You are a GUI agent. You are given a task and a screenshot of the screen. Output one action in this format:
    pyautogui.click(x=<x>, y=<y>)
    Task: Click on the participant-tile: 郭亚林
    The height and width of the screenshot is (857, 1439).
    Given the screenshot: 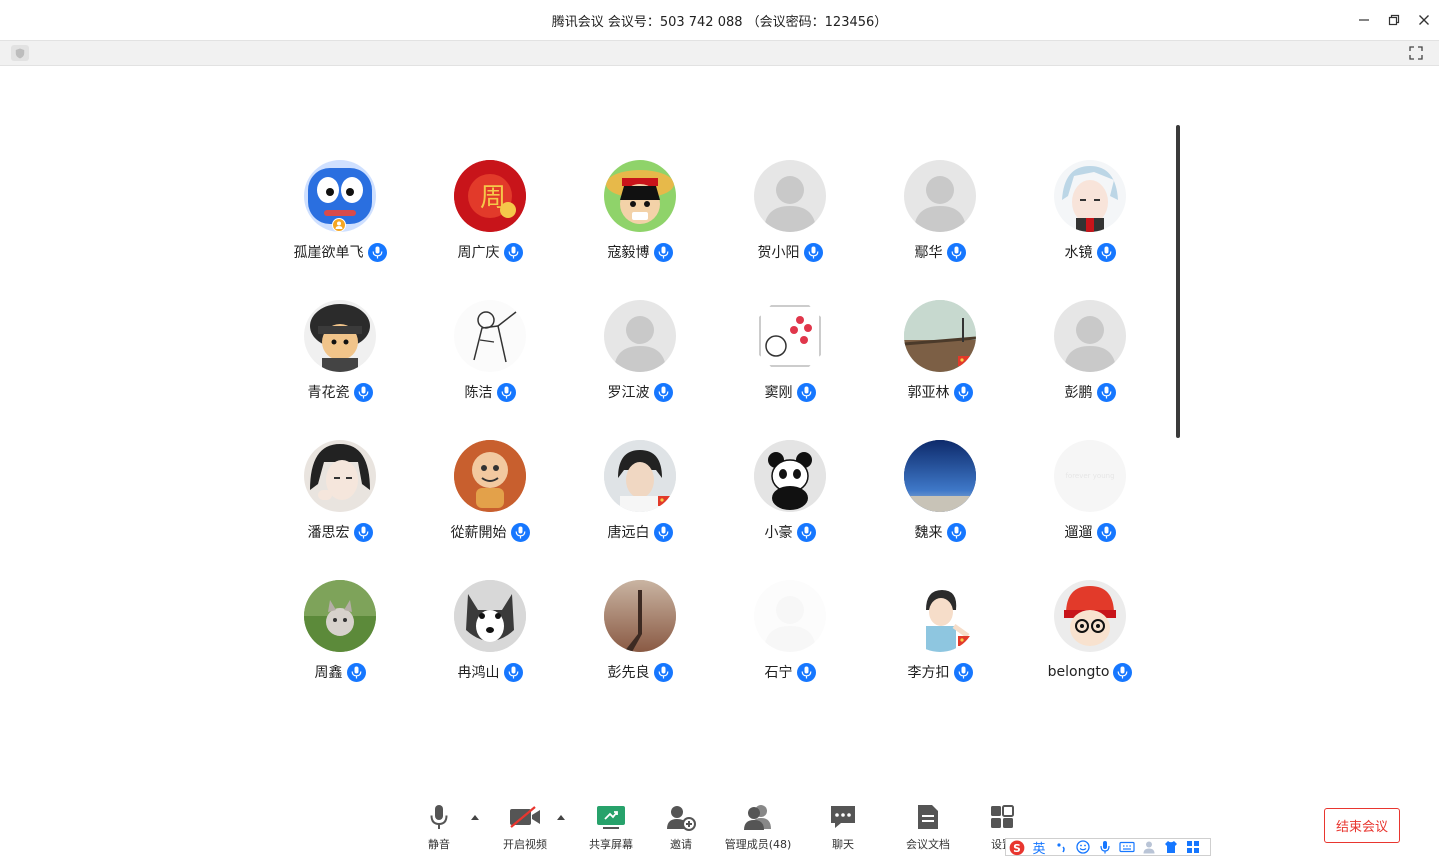 What is the action you would take?
    pyautogui.click(x=940, y=370)
    